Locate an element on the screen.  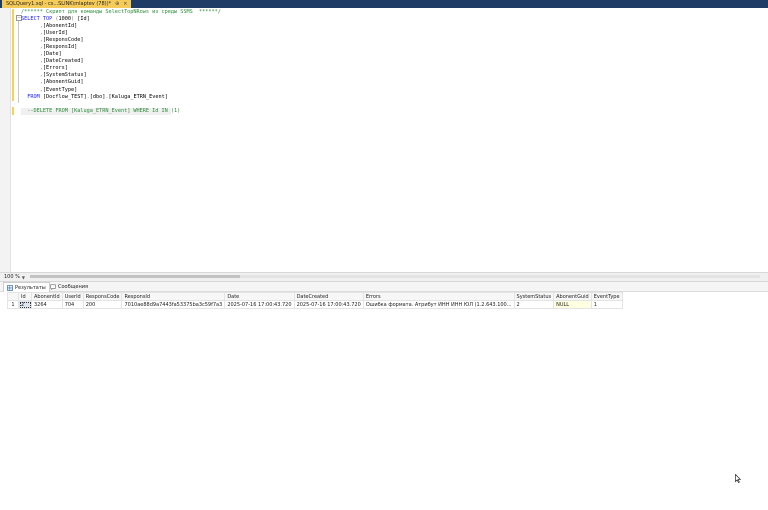
column-header-id: Id is located at coordinates (25, 296).